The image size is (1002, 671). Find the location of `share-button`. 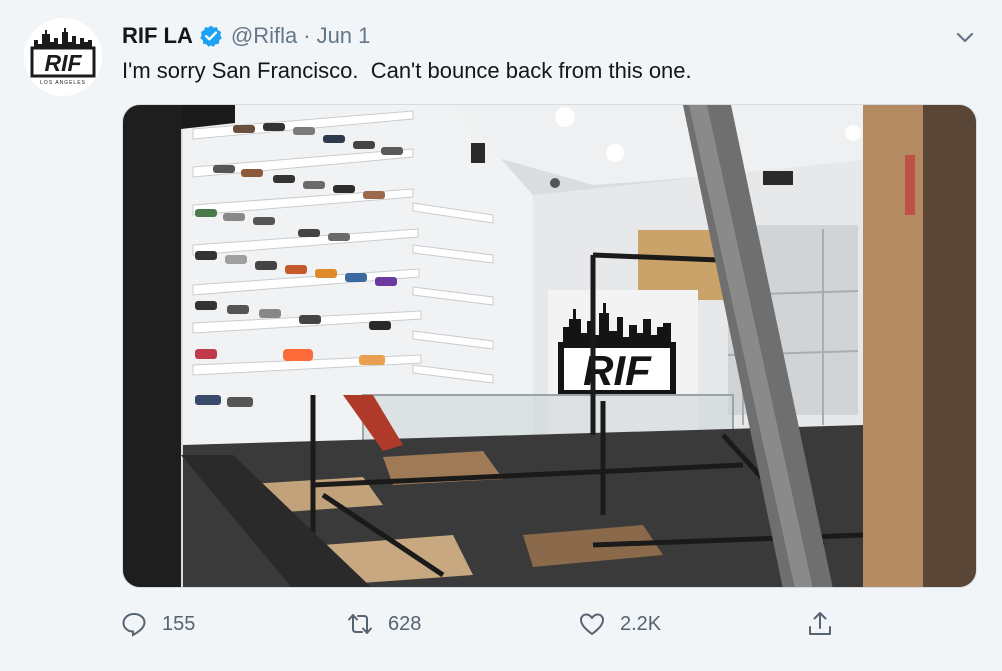

share-button is located at coordinates (827, 624).